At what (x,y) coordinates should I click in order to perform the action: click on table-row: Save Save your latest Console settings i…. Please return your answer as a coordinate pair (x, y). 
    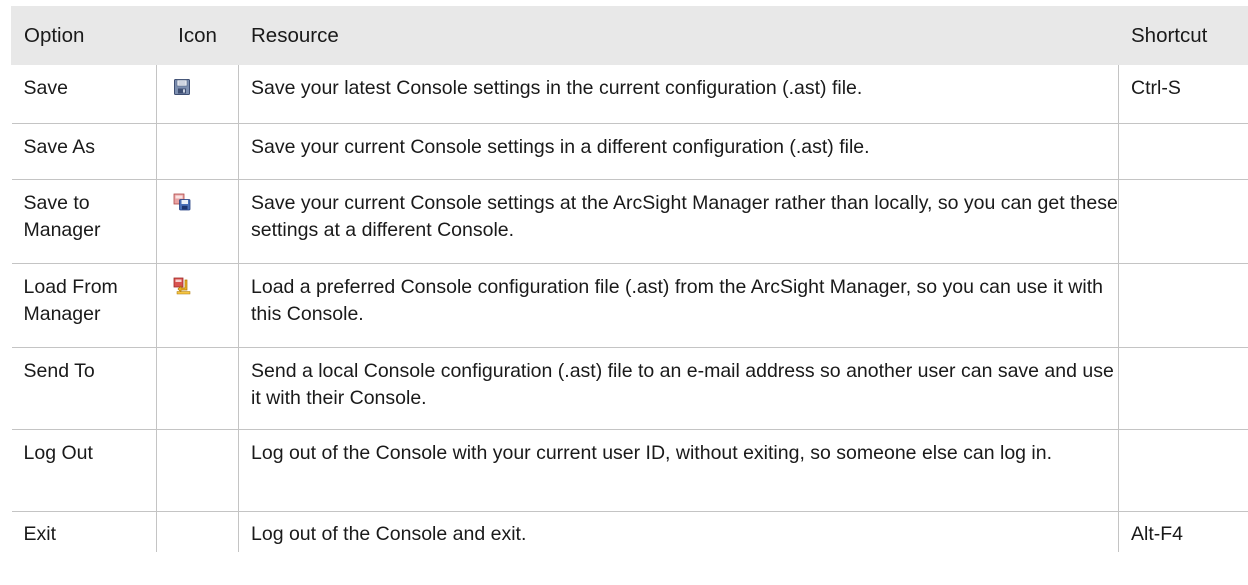
    Looking at the image, I should click on (629, 94).